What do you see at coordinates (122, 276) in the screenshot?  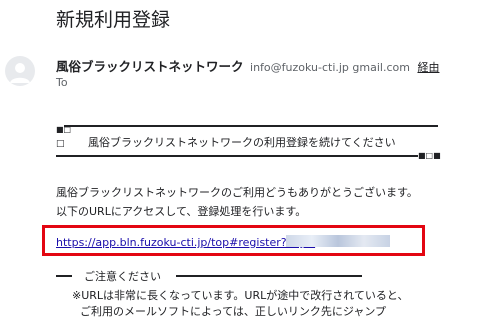 I see `notes-heading: ご注意ください` at bounding box center [122, 276].